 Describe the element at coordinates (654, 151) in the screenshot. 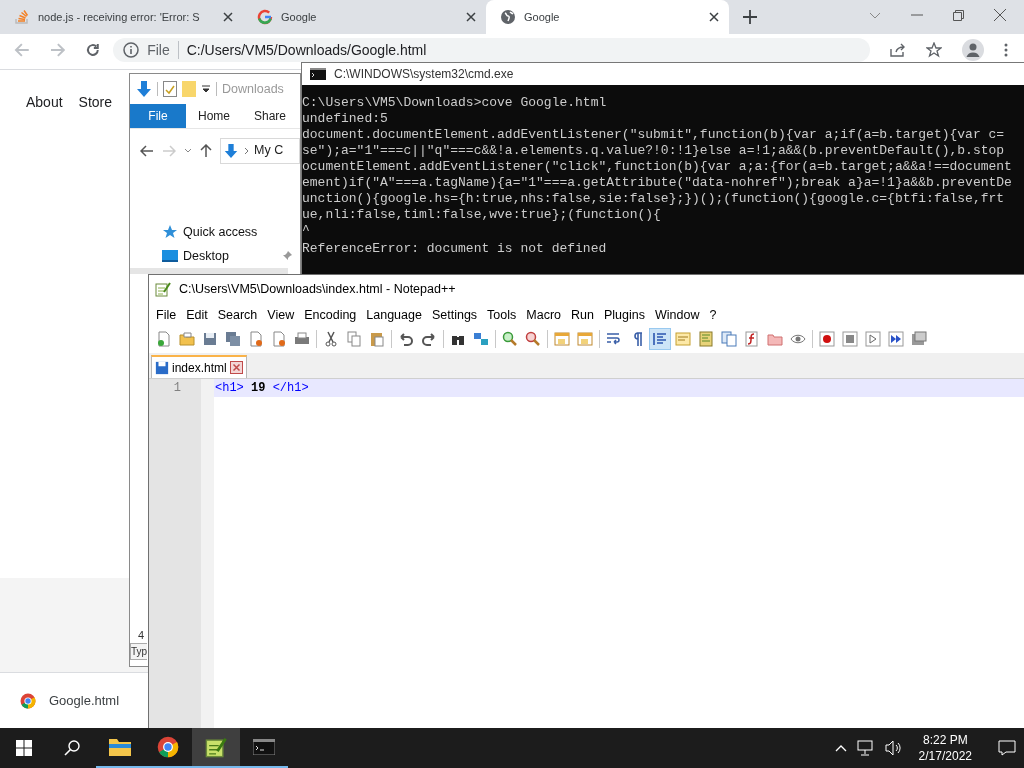

I see `console-line: se");a="1"===c||"q"===c&&!a.elements.q.value?!0:!1}else a=!1;a&&(b.preventDefault(),b.stop` at that location.